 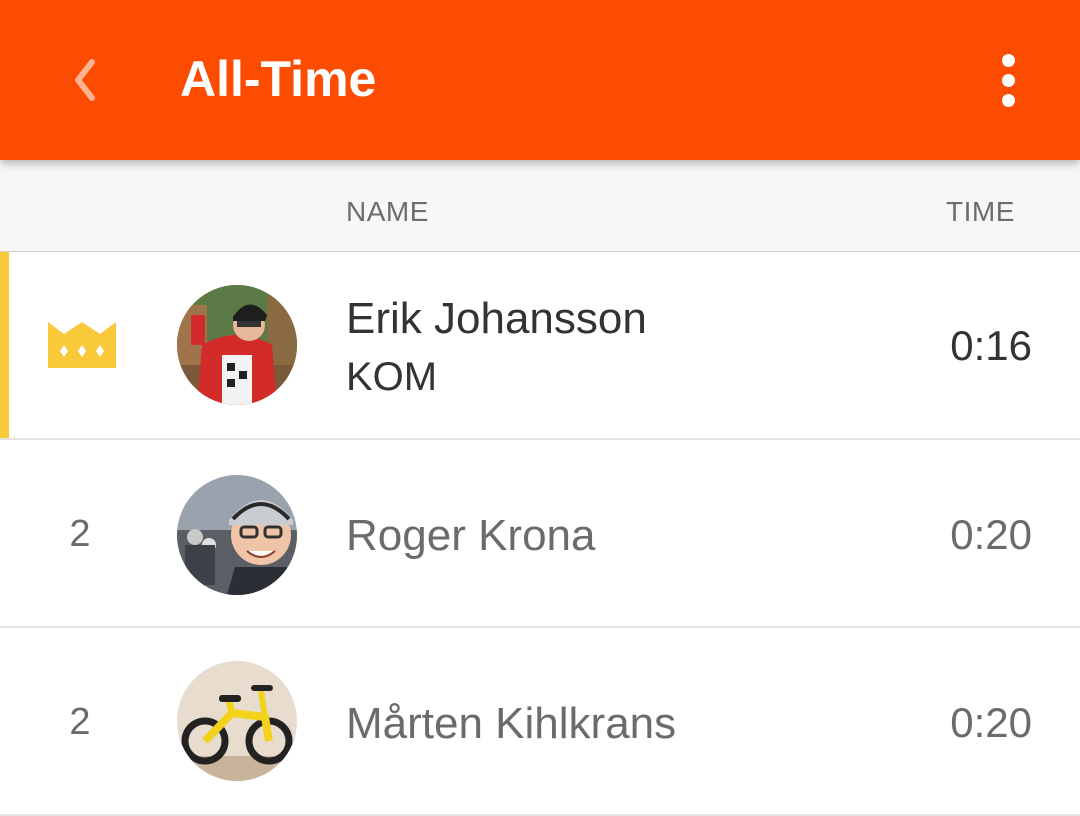 I want to click on athlete-name: Roger Krona, so click(x=471, y=535).